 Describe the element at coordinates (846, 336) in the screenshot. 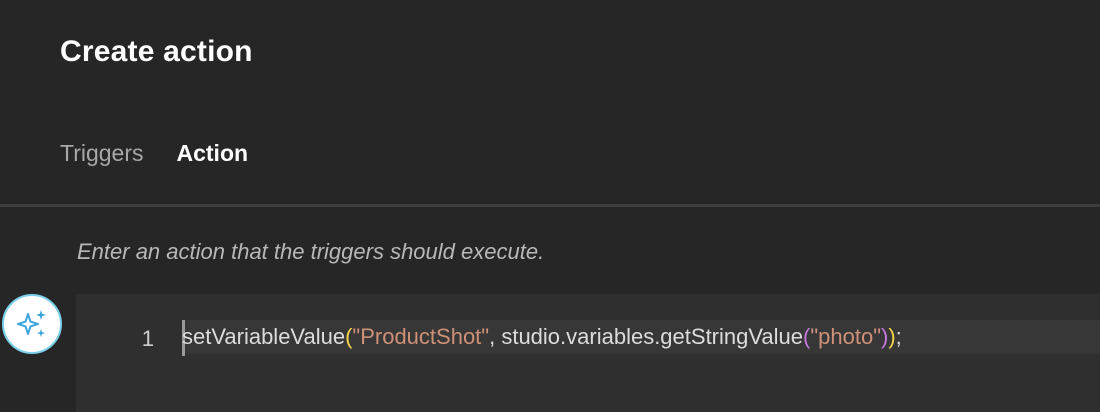

I see `code-string-photo: "photo"` at that location.